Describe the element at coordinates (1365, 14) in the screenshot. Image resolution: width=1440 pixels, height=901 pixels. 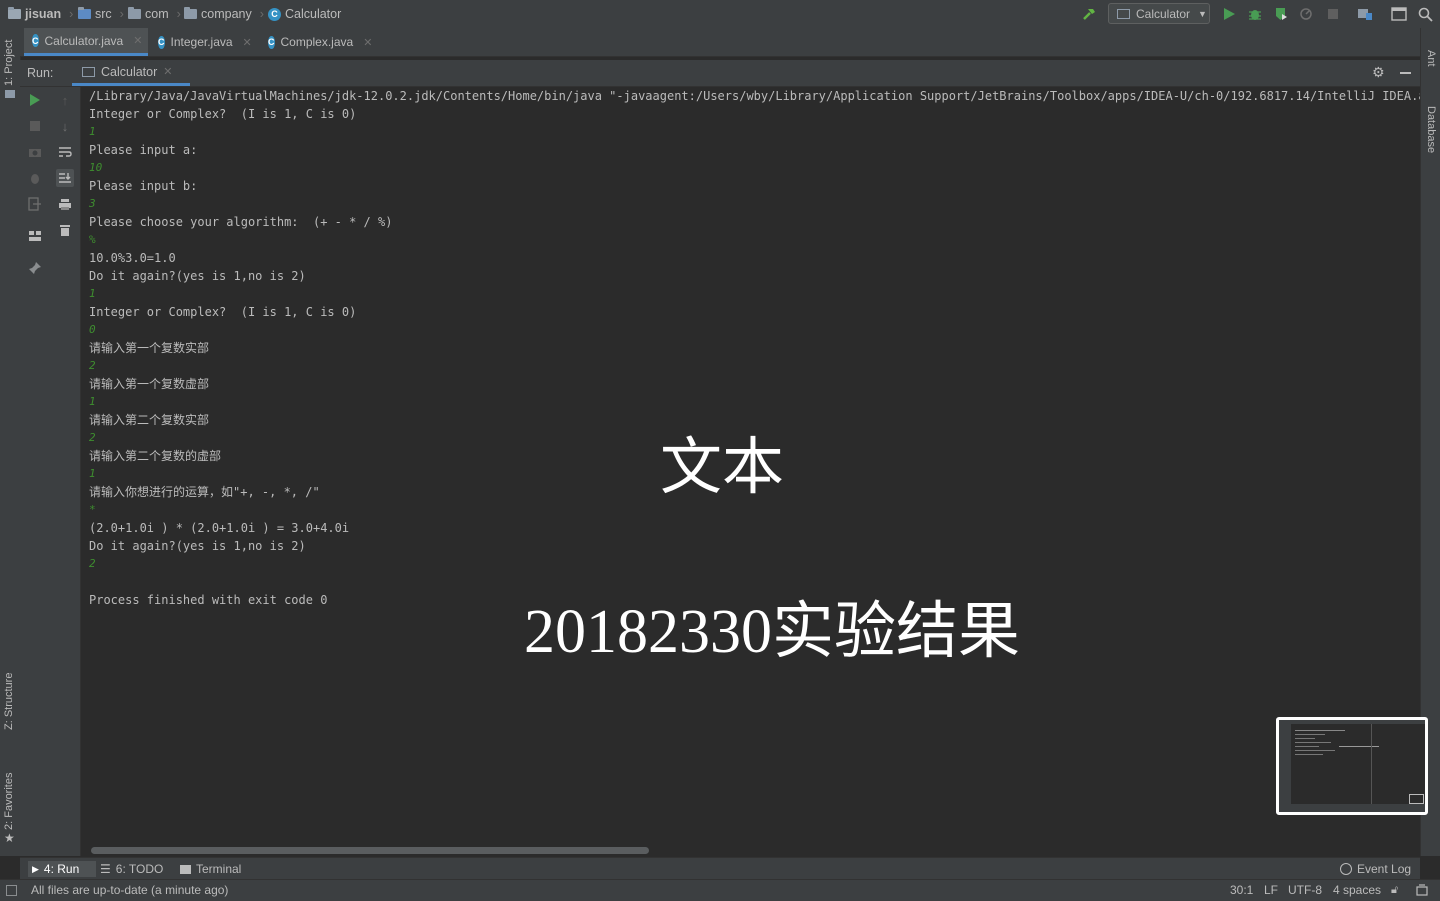
I see `project-structure-icon` at that location.